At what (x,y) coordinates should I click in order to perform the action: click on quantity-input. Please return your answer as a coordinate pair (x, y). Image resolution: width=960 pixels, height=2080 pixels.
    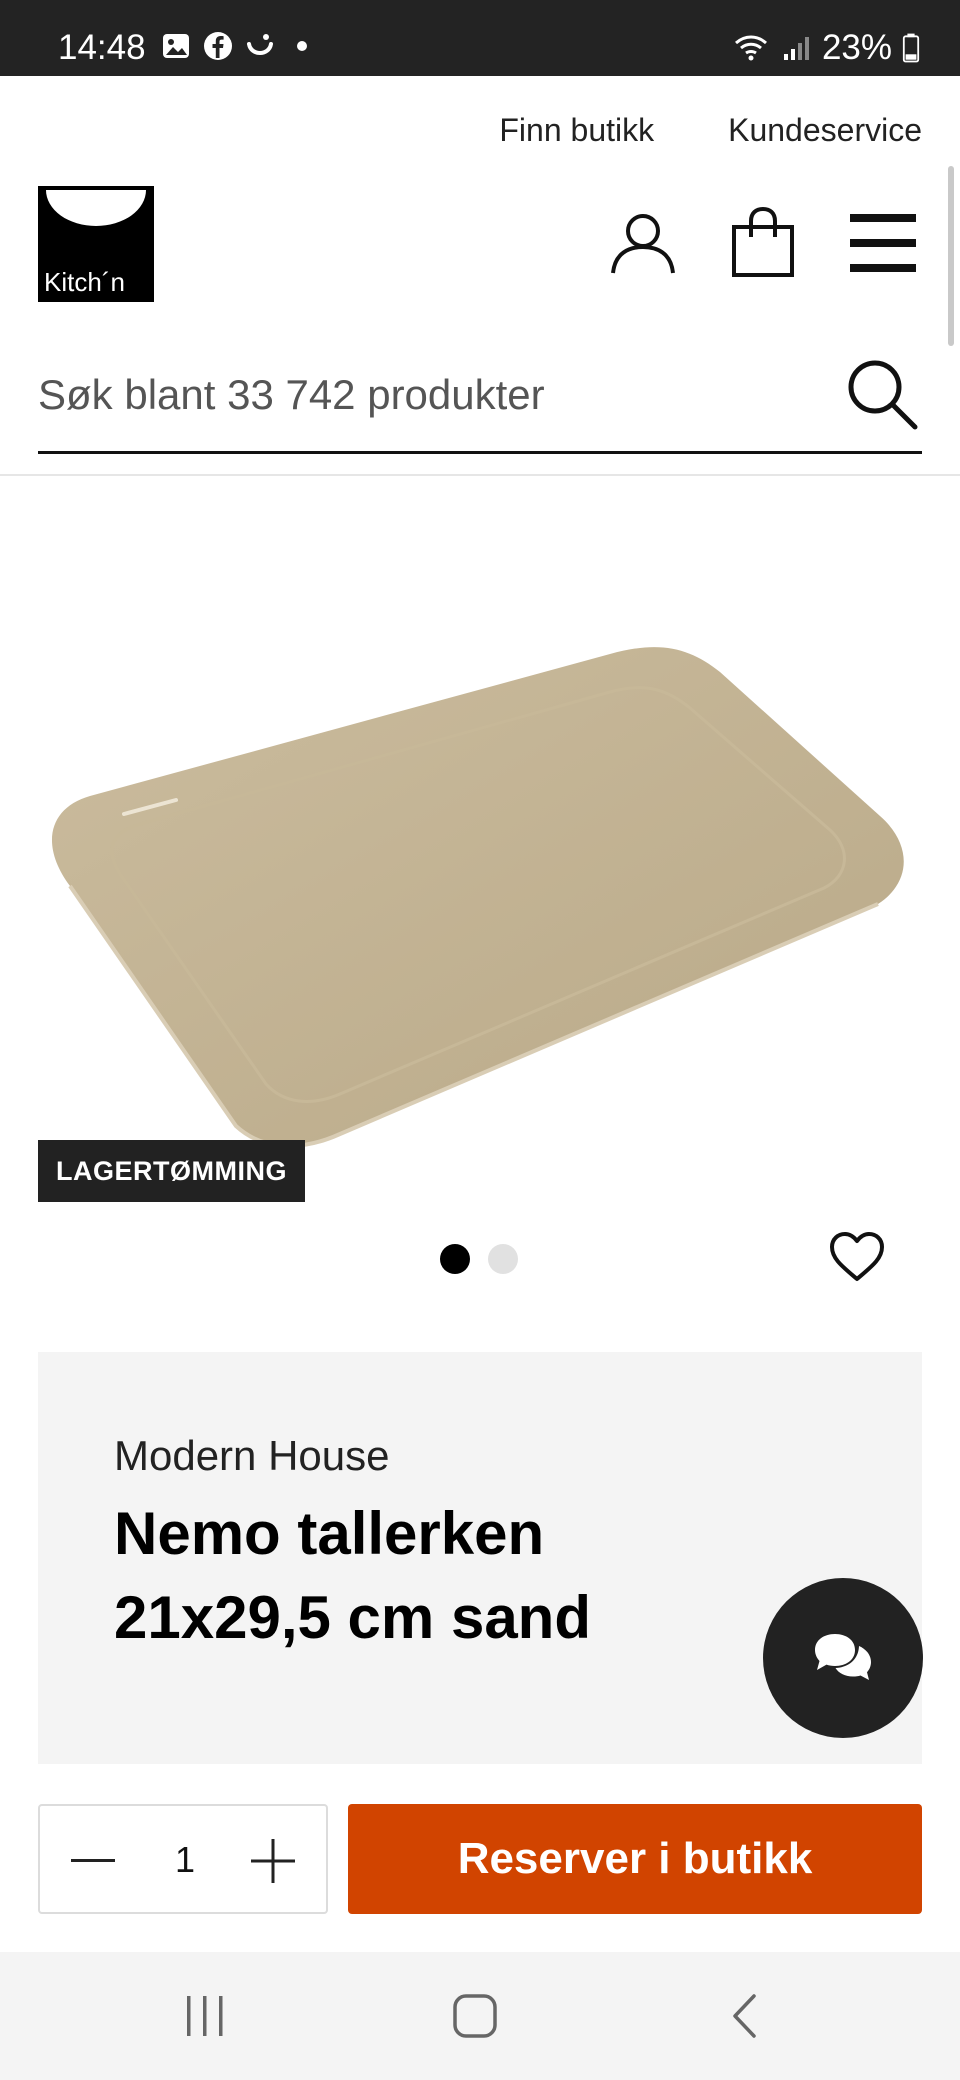
    Looking at the image, I should click on (185, 1860).